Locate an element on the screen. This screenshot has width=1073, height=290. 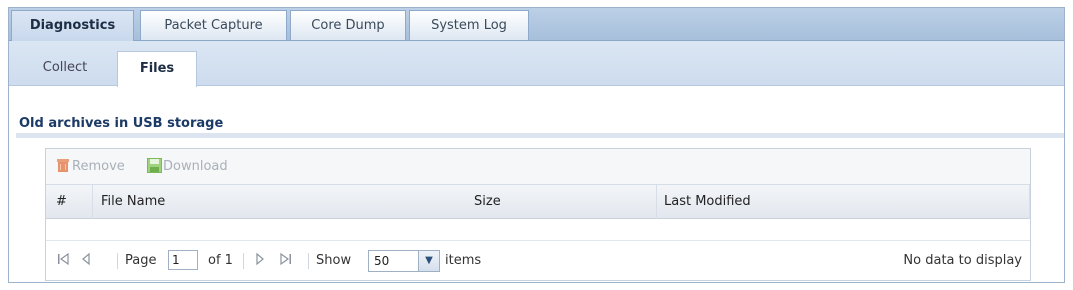
table-header-row: # File Name Size Last Modified is located at coordinates (538, 202).